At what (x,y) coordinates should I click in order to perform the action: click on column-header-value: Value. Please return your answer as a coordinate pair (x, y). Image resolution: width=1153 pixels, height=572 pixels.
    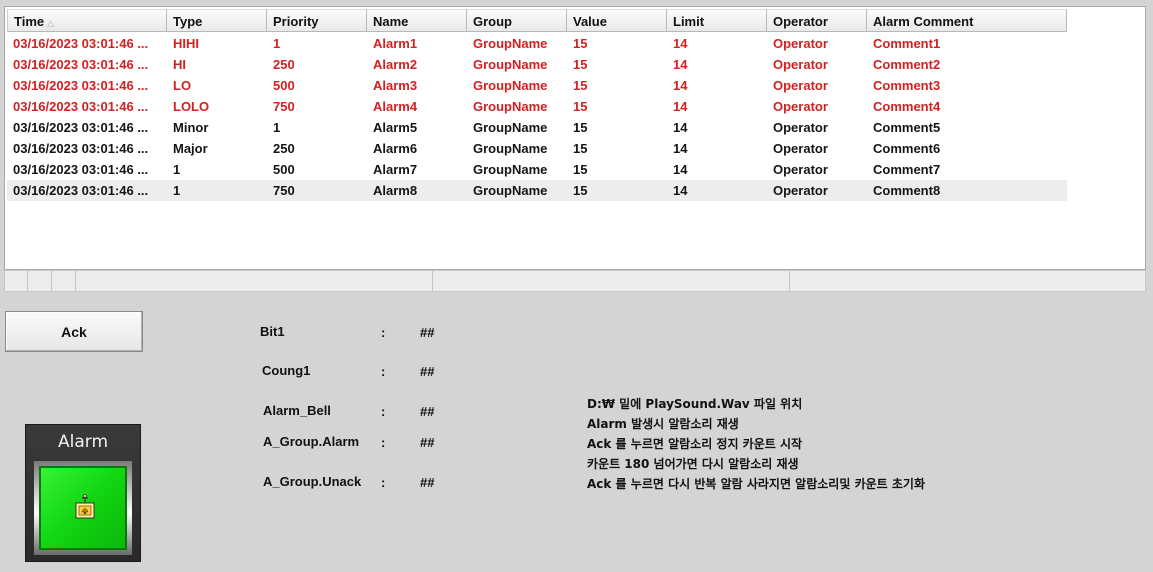
    Looking at the image, I should click on (617, 20).